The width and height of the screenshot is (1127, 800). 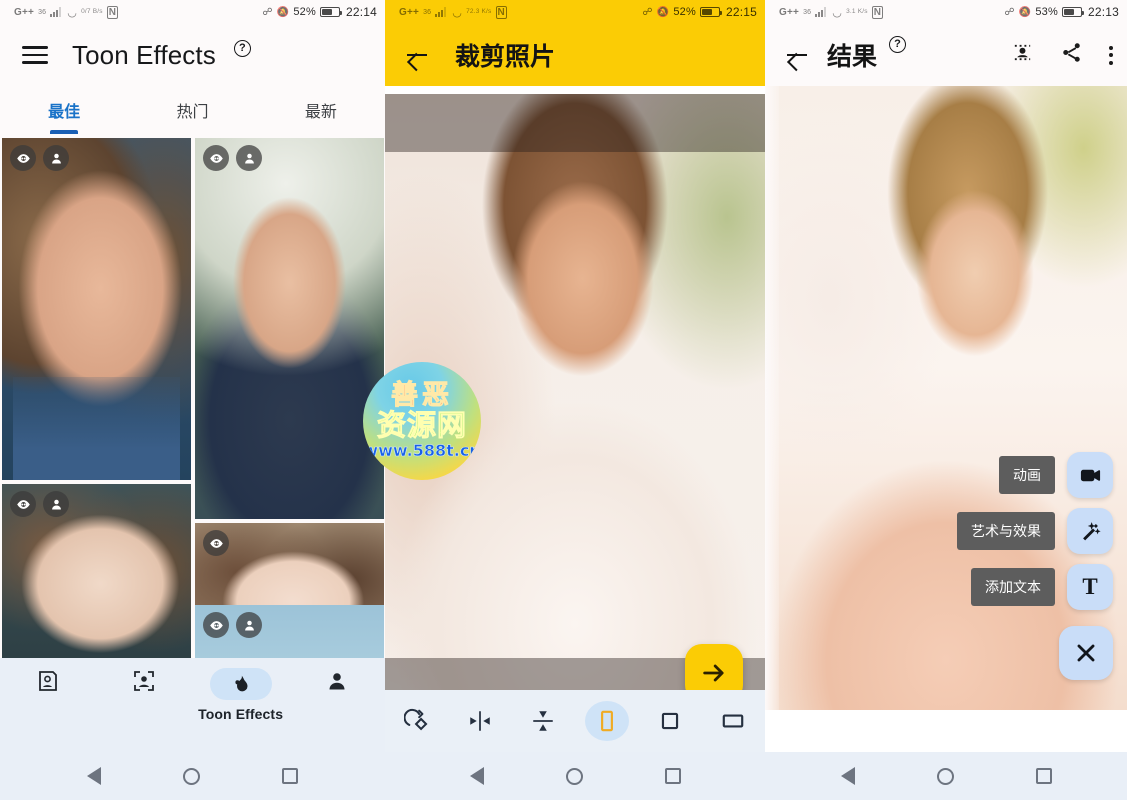 I want to click on arrow-right-icon, so click(x=713, y=673).